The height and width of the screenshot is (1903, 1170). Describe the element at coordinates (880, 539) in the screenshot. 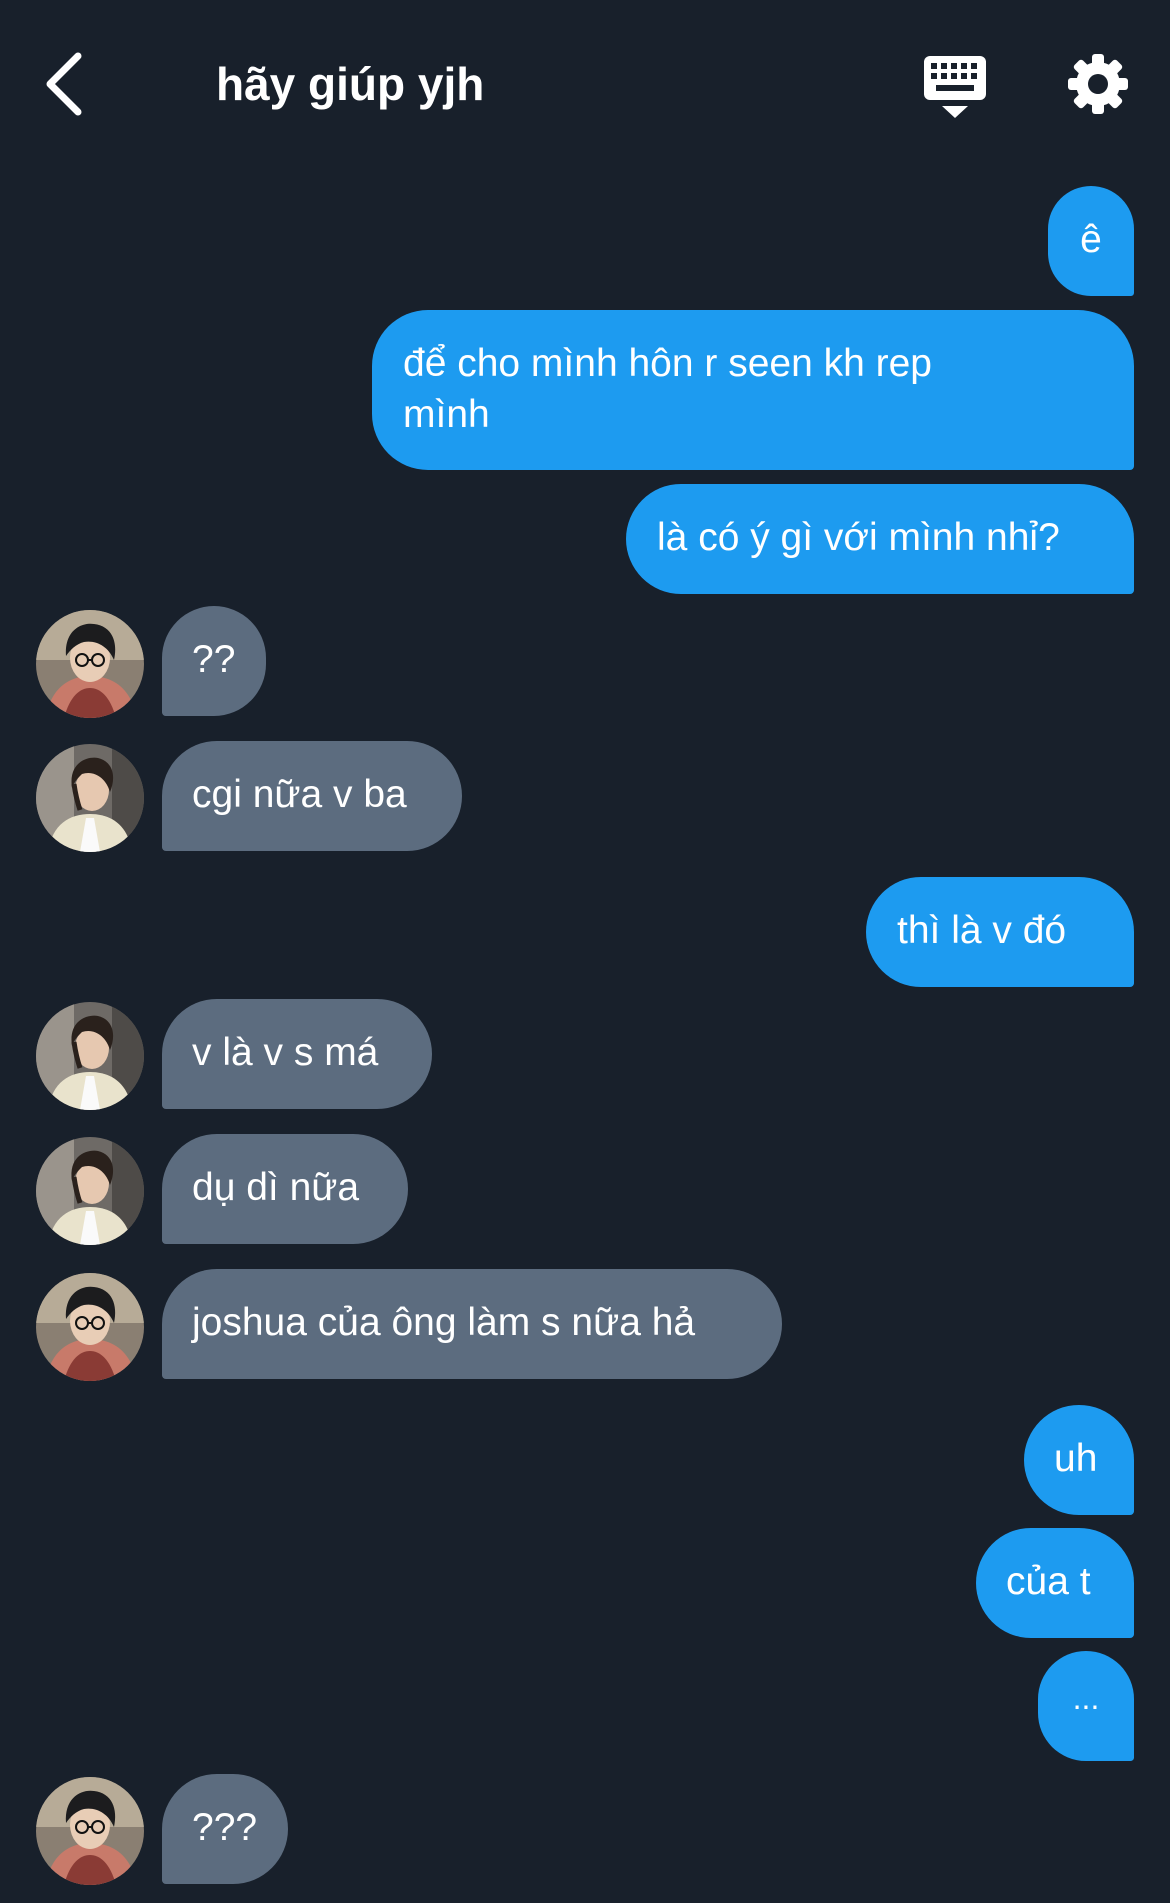

I see `message-bubble-outgoing: là có ý gì với mình nhỉ?` at that location.